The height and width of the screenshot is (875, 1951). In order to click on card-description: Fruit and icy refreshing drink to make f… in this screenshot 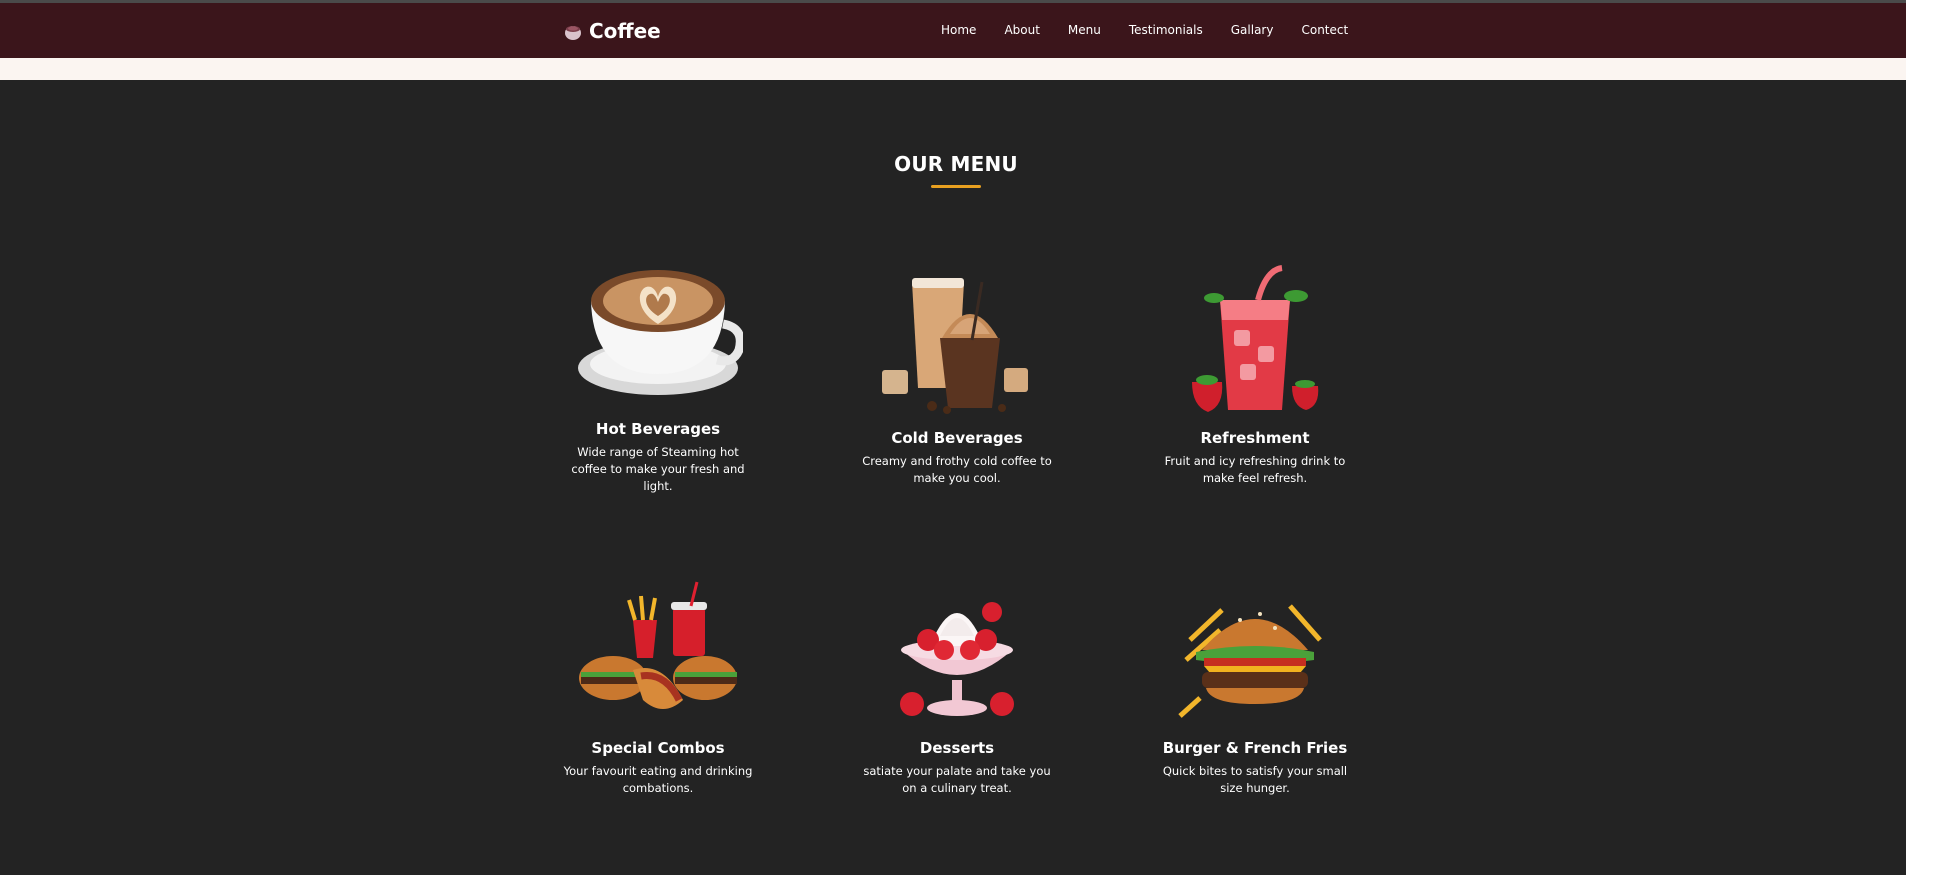, I will do `click(1255, 469)`.